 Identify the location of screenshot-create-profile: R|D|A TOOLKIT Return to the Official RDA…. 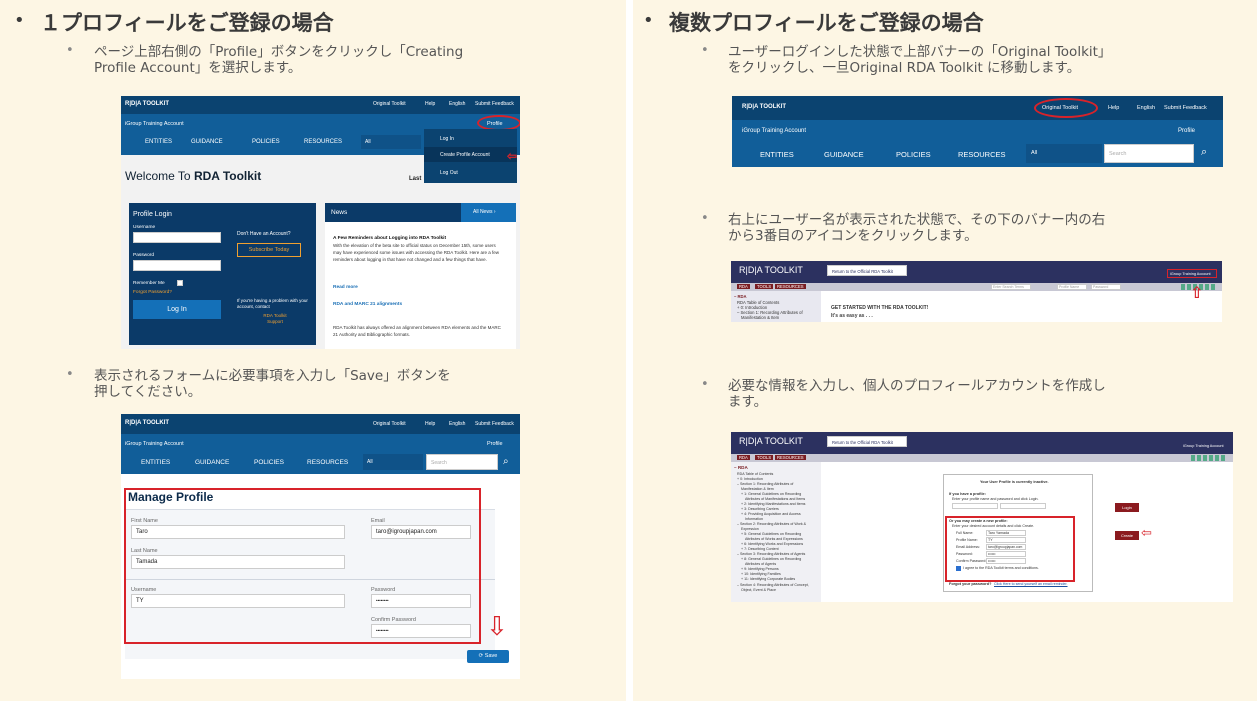
(982, 517).